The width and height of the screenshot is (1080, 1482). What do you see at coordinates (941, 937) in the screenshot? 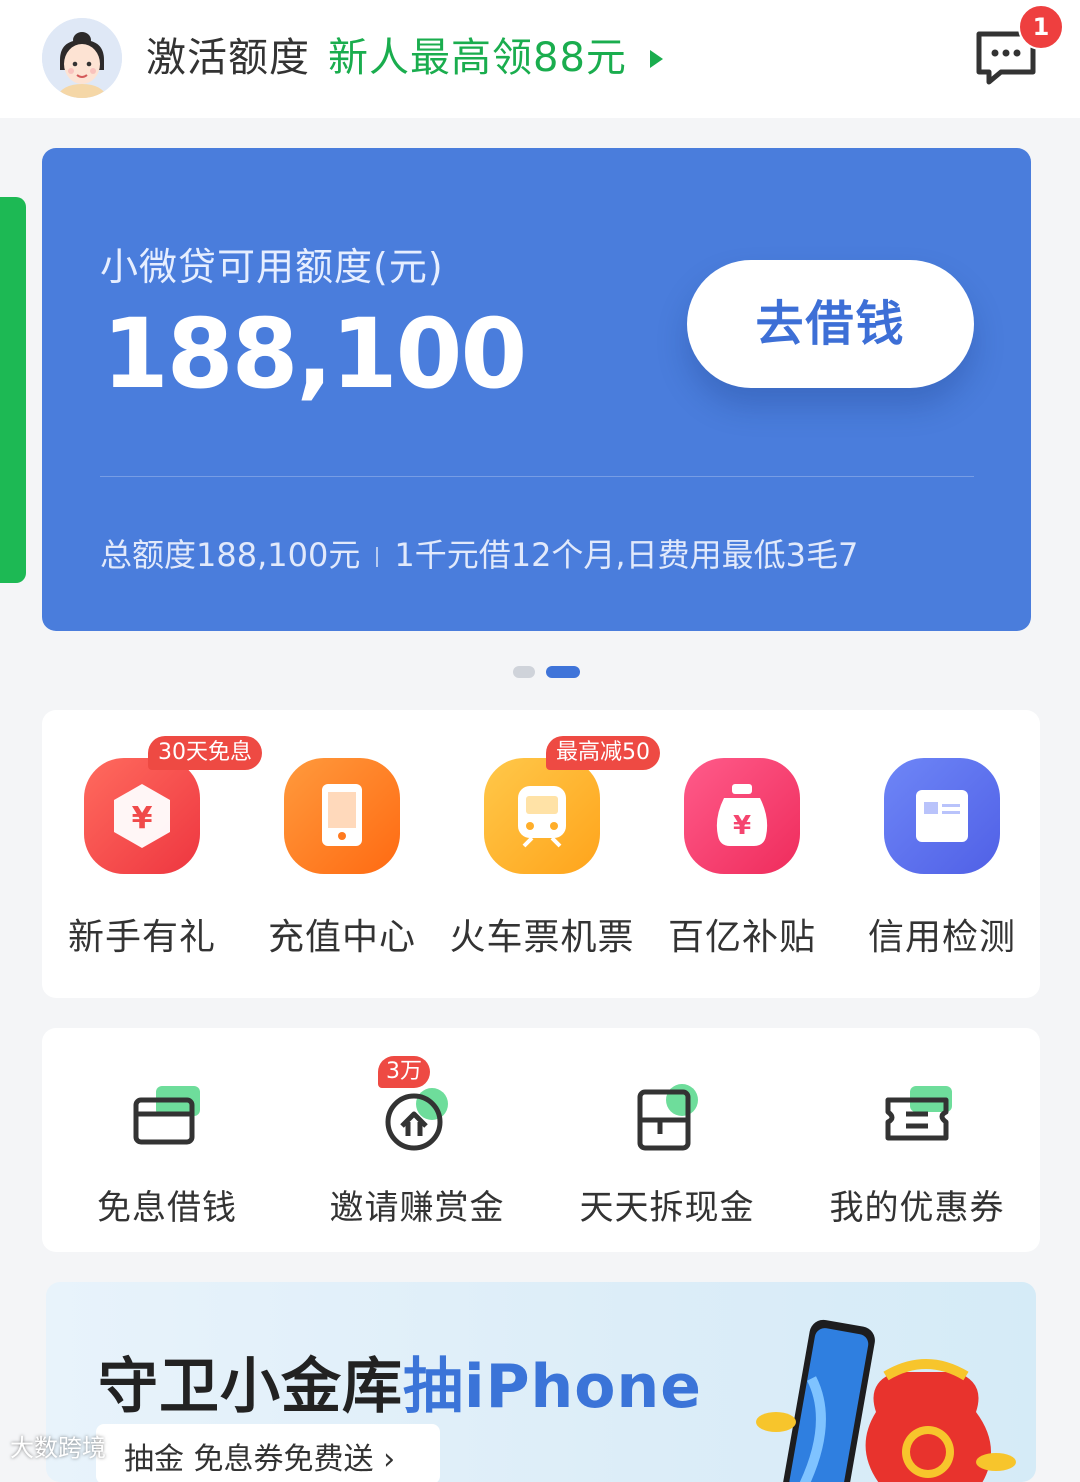
I see `service-label: 信用检测` at bounding box center [941, 937].